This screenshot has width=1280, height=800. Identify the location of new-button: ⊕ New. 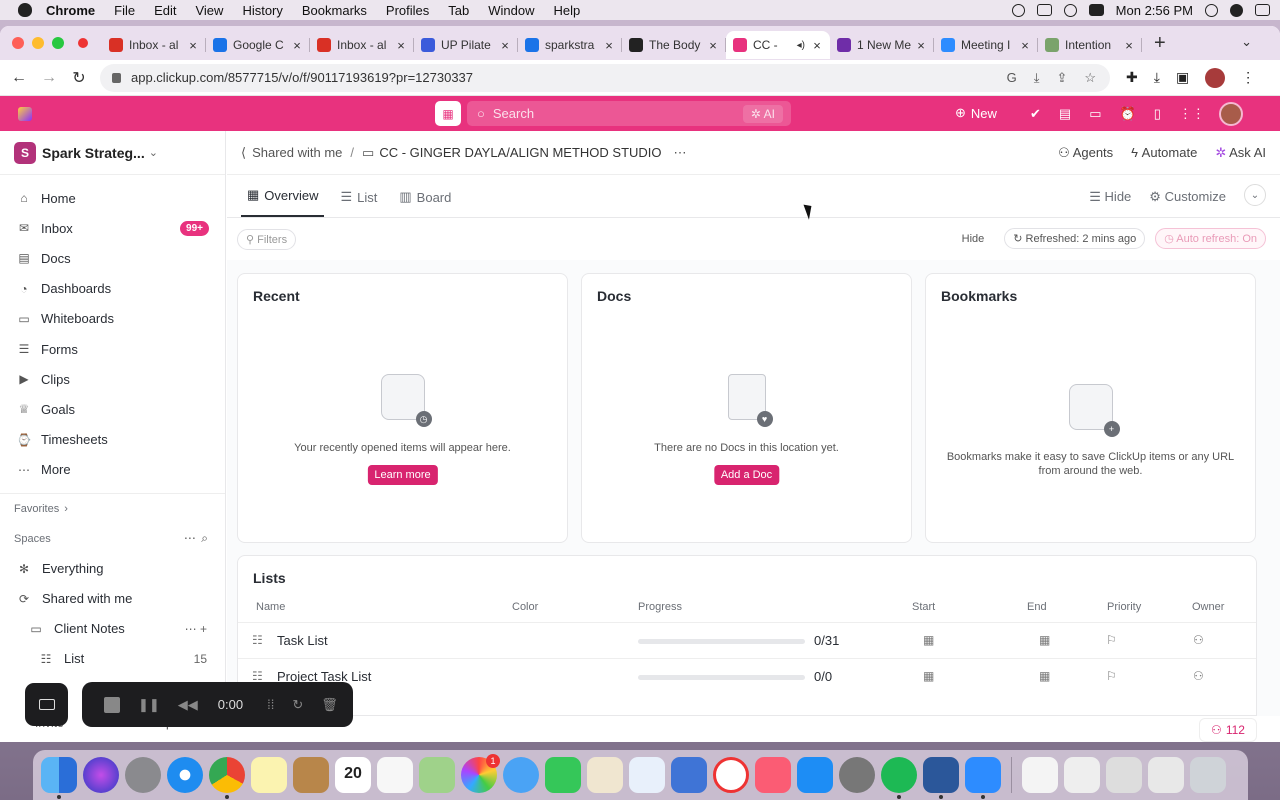
(976, 113).